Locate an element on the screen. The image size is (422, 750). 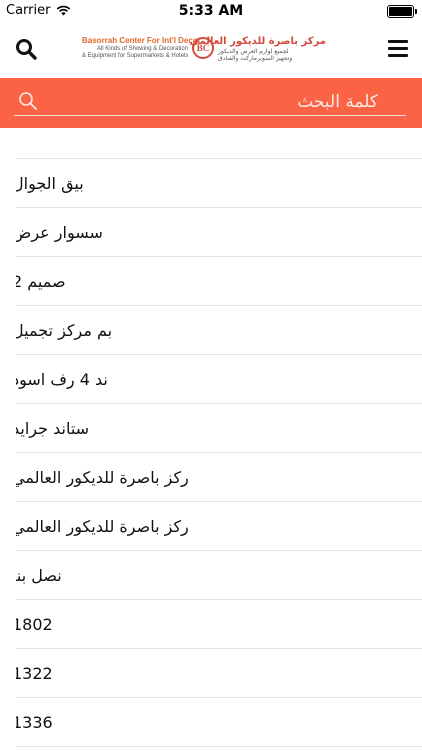
list-item: 1322 is located at coordinates (219, 673).